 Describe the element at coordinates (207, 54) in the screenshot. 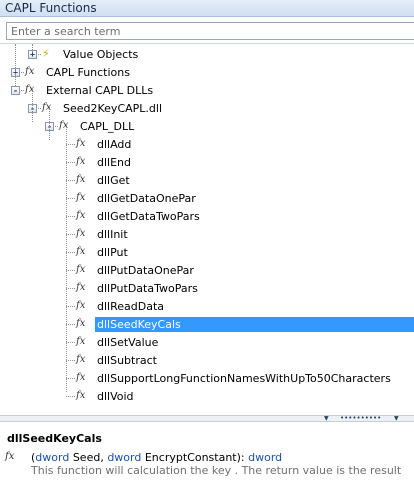

I see `tree-node: + ⚡ Value Objects` at that location.